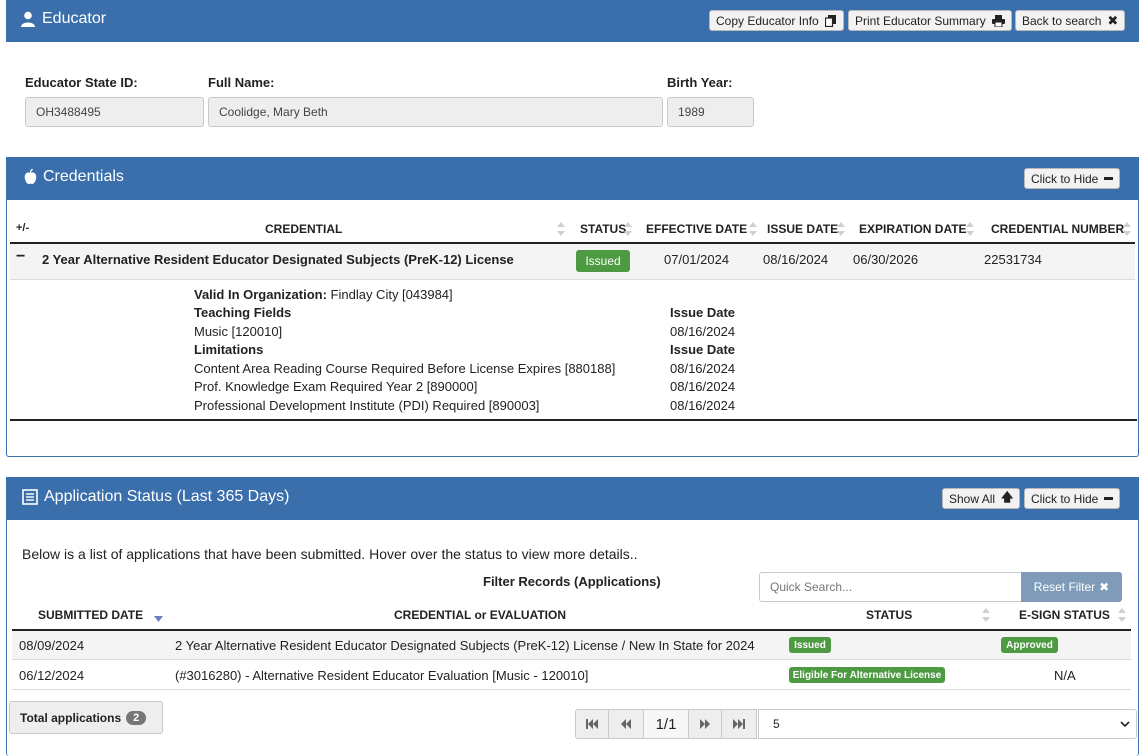 The height and width of the screenshot is (756, 1139). I want to click on effective-date: 07/01/2024, so click(697, 259).